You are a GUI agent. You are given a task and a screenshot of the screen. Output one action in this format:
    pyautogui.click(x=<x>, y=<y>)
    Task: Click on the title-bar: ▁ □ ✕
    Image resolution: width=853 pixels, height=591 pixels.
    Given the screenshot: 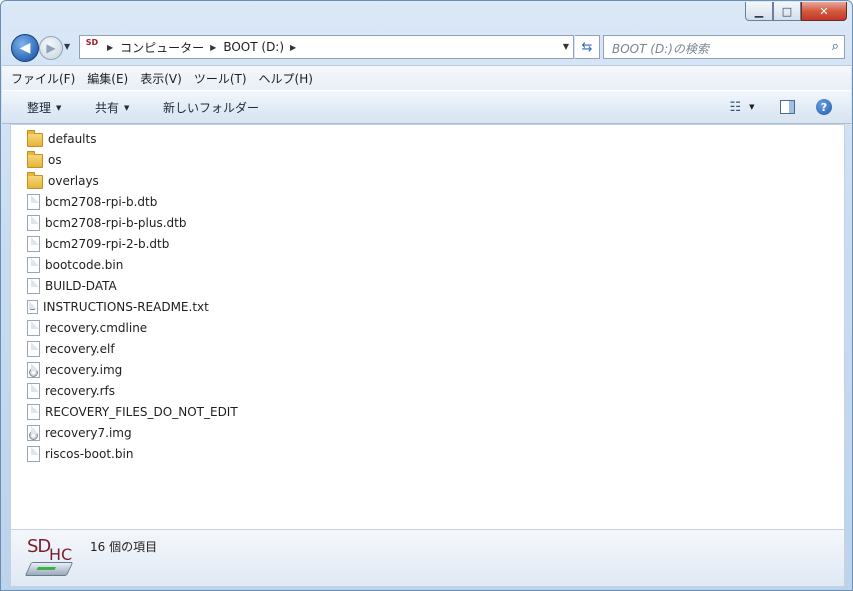 What is the action you would take?
    pyautogui.click(x=426, y=16)
    